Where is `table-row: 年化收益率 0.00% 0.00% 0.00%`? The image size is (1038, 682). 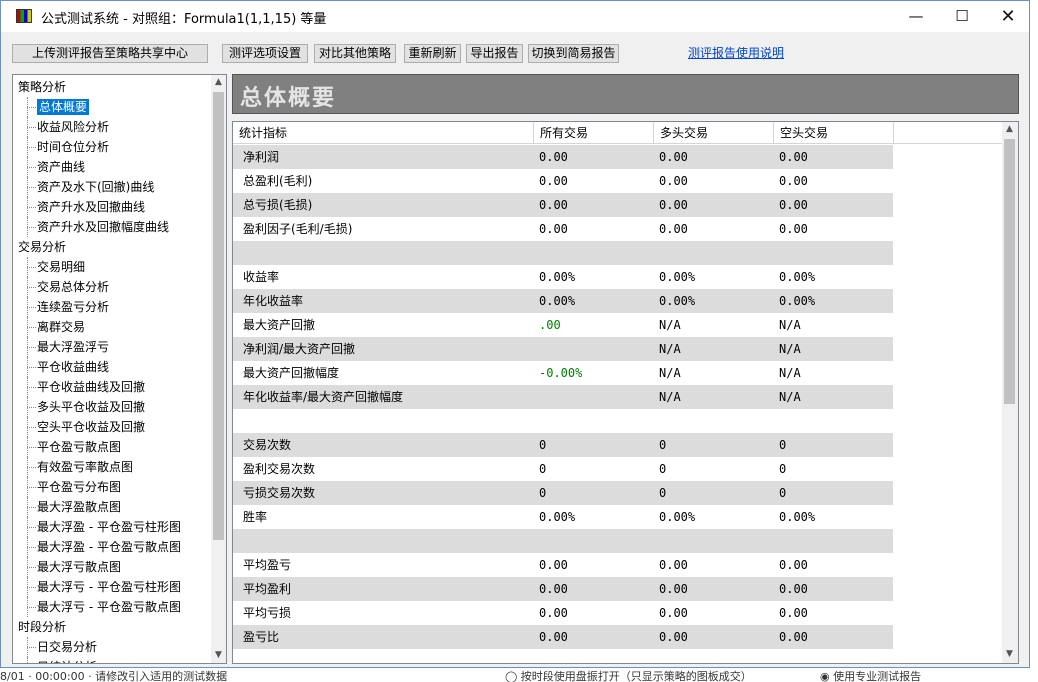 table-row: 年化收益率 0.00% 0.00% 0.00% is located at coordinates (618, 301).